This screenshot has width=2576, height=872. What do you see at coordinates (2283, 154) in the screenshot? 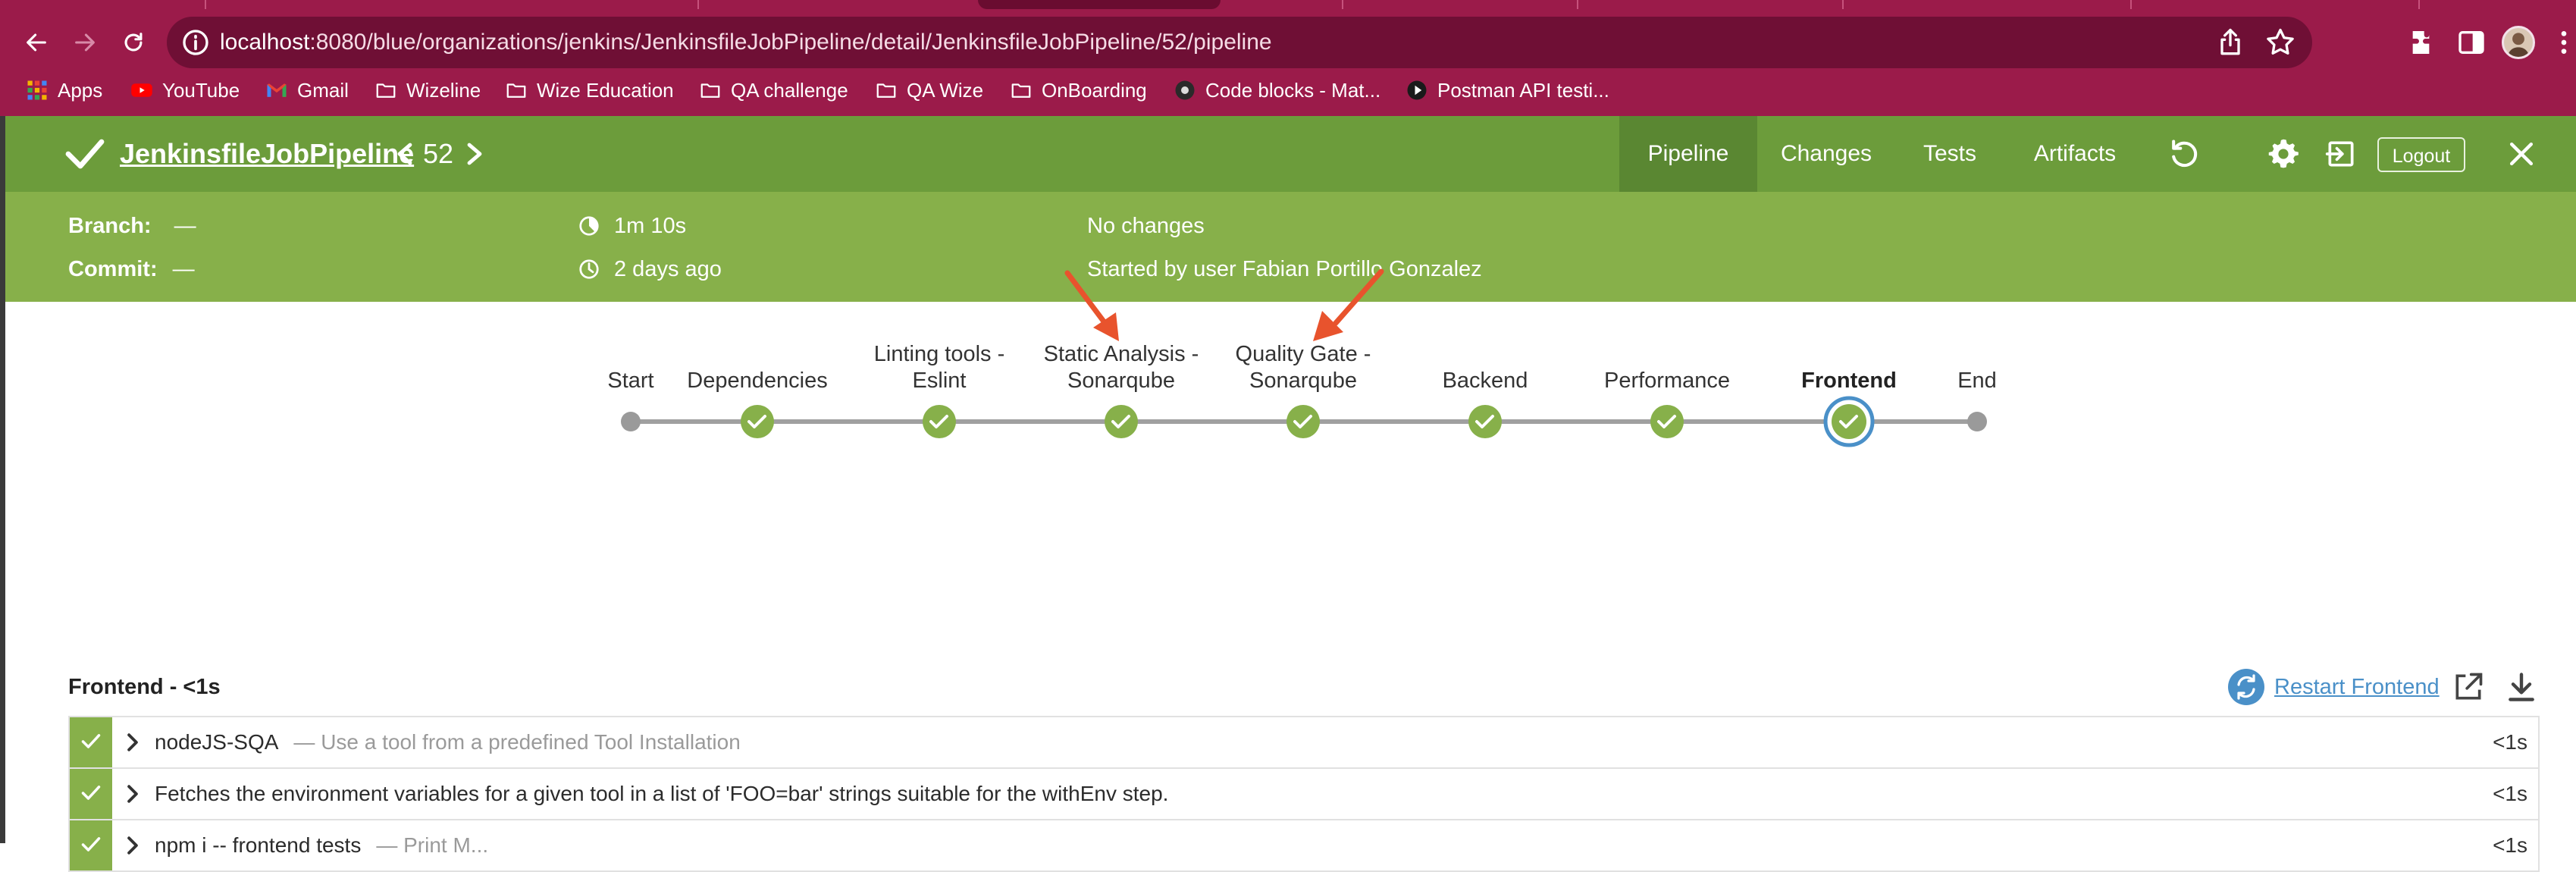
I see `gear-icon` at bounding box center [2283, 154].